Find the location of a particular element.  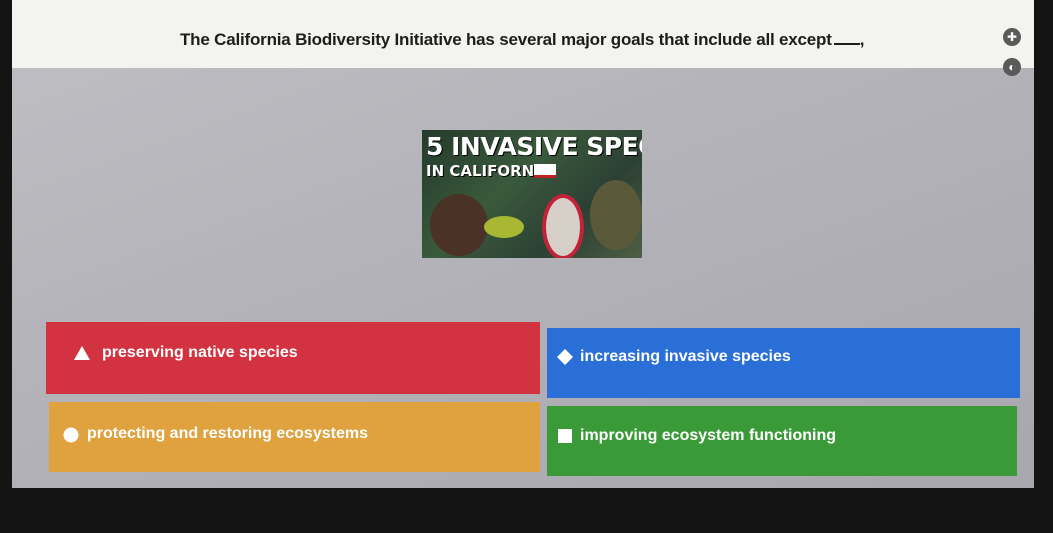

answer-option-blue: increasing invasive species is located at coordinates (783, 363).